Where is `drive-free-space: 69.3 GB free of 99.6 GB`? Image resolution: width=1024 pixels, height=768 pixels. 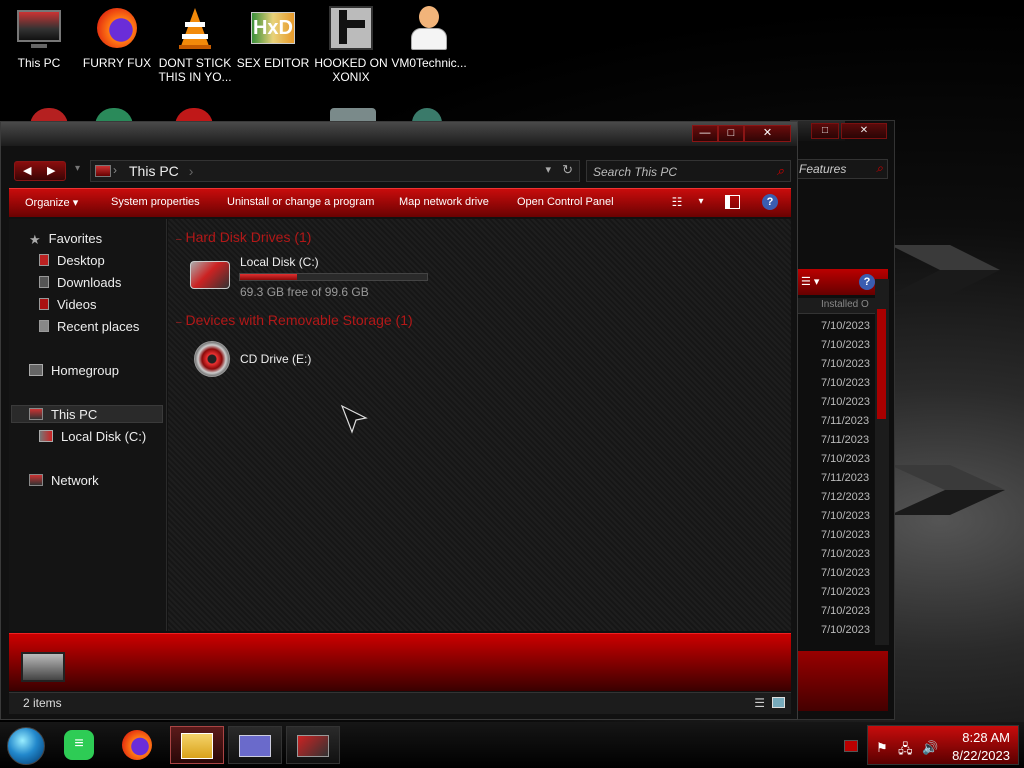 drive-free-space: 69.3 GB free of 99.6 GB is located at coordinates (304, 292).